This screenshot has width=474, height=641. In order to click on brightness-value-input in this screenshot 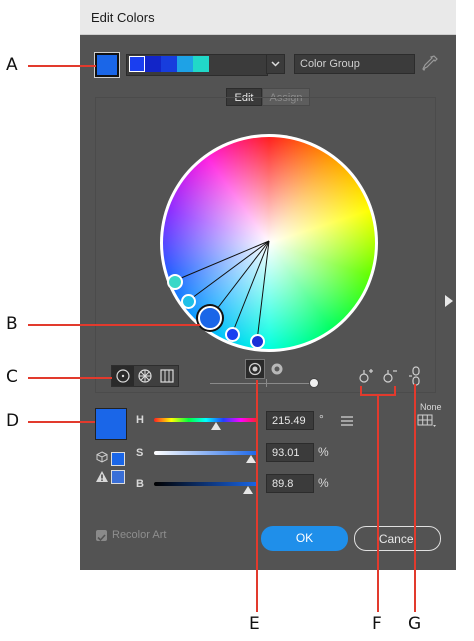, I will do `click(290, 483)`.